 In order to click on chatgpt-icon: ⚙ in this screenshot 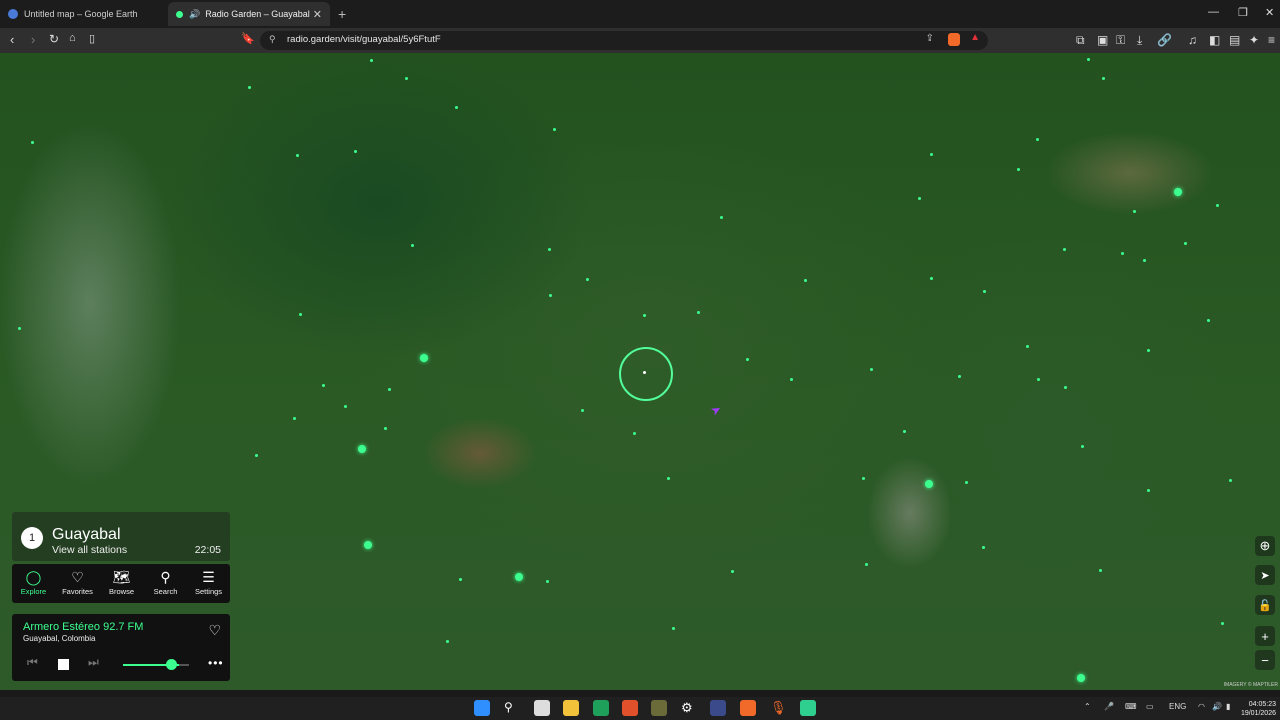, I will do `click(689, 708)`.